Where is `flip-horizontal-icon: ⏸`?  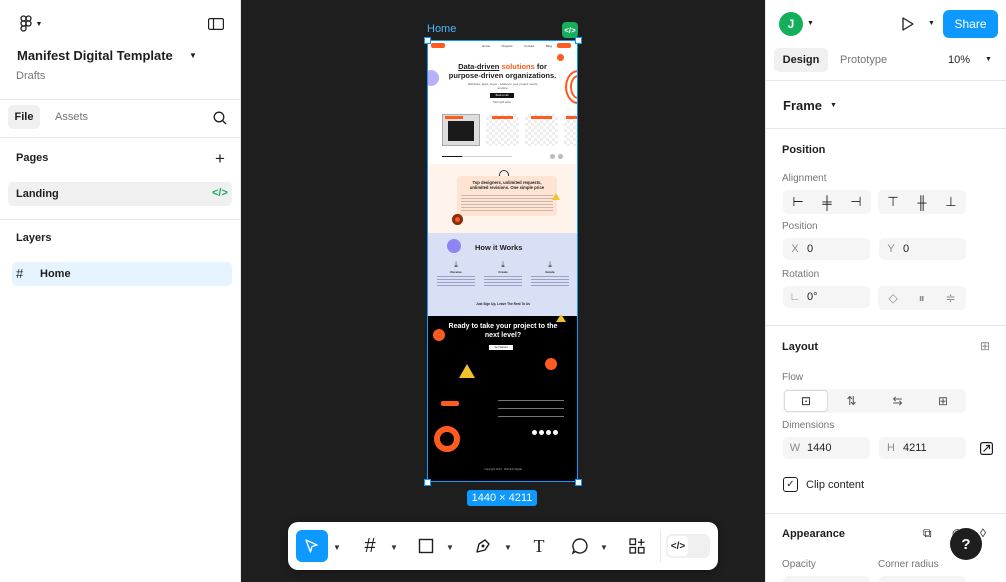 flip-horizontal-icon: ⏸ is located at coordinates (922, 298).